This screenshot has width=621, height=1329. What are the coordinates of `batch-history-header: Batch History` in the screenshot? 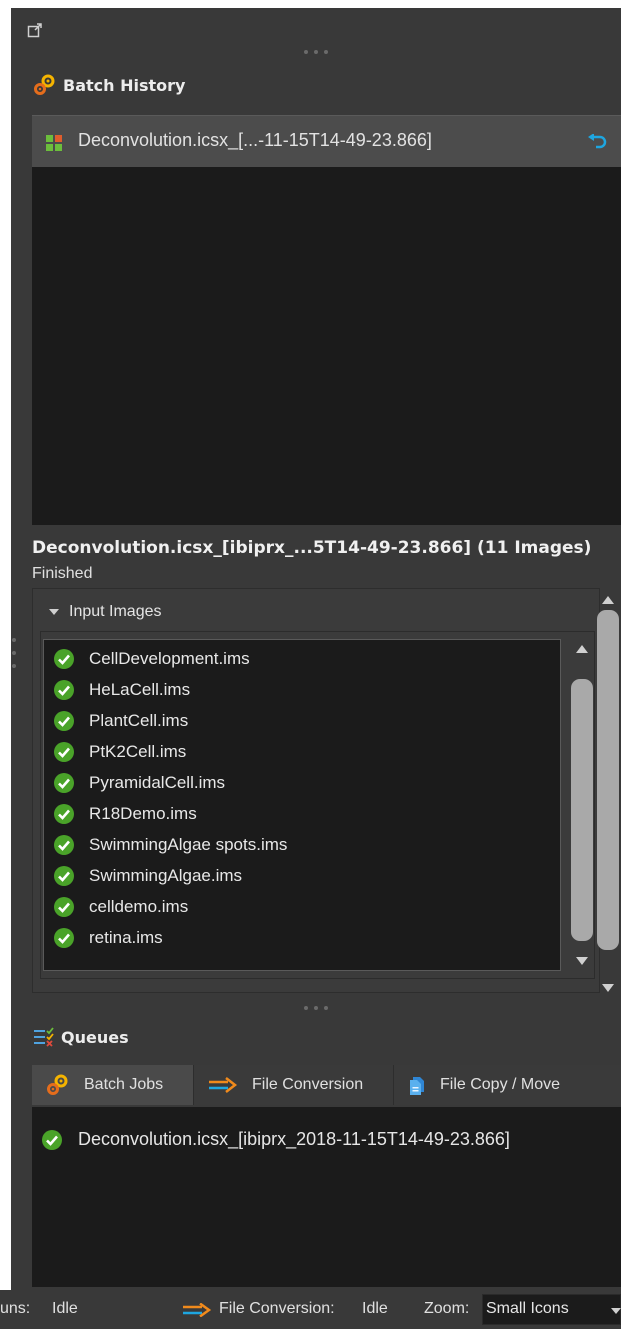 It's located at (109, 85).